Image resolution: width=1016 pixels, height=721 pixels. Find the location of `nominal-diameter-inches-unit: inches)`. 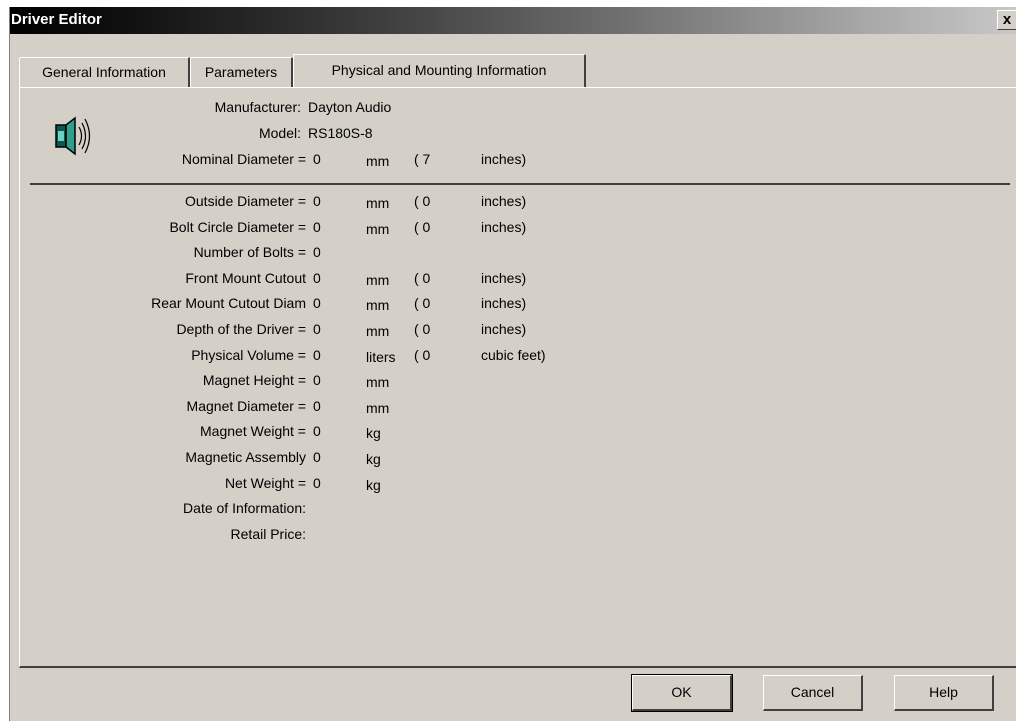

nominal-diameter-inches-unit: inches) is located at coordinates (504, 159).